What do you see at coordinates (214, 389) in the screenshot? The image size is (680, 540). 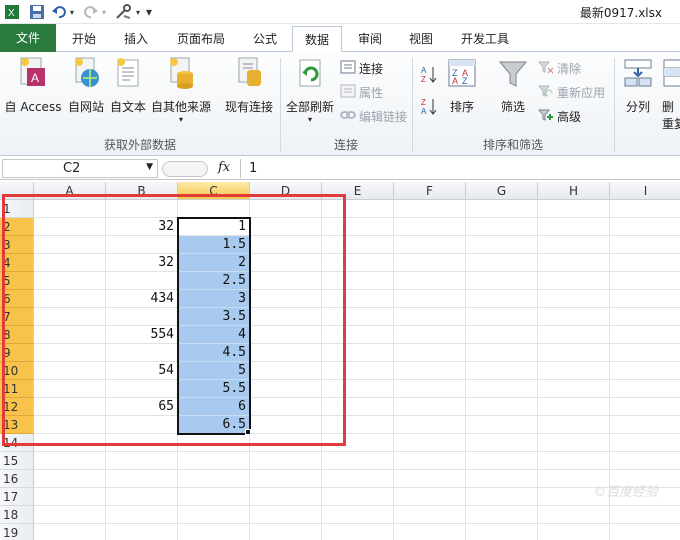 I see `cell: 5.5` at bounding box center [214, 389].